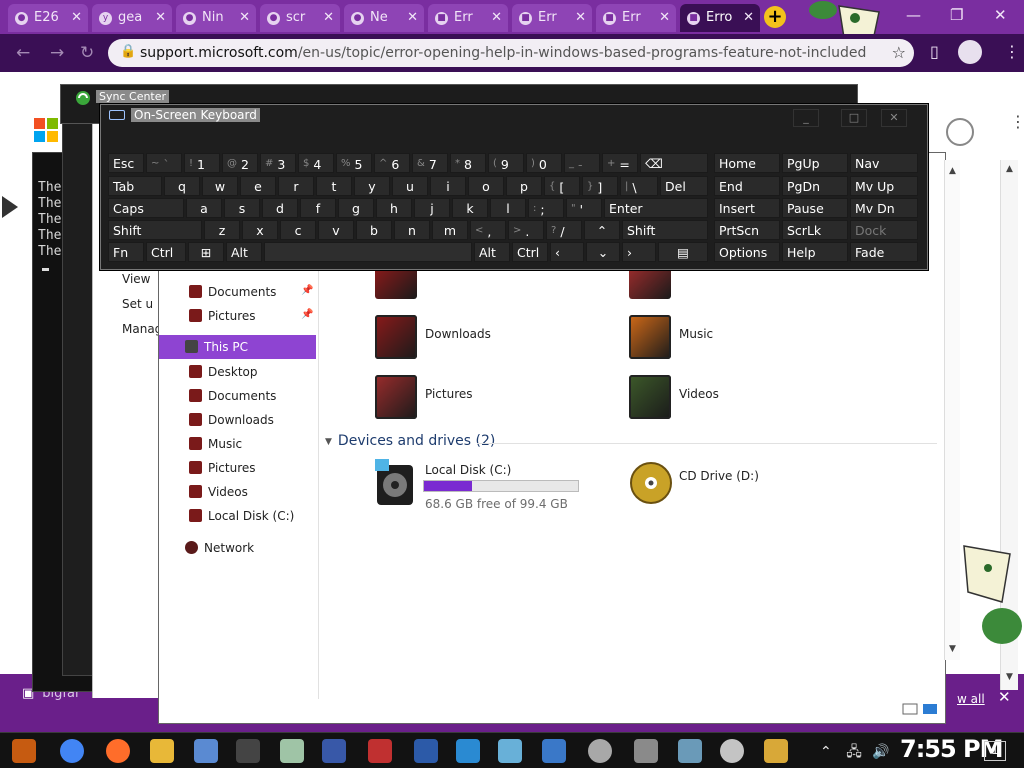 The image size is (1024, 768). What do you see at coordinates (298, 230) in the screenshot?
I see `key-c: c` at bounding box center [298, 230].